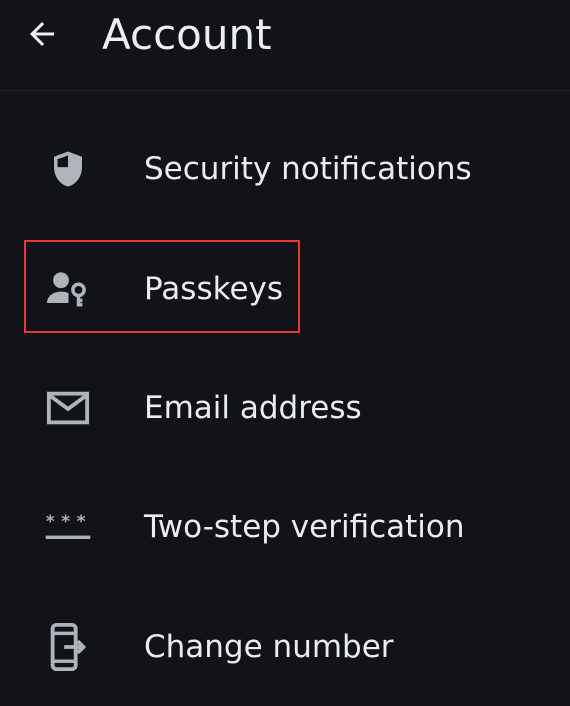 The height and width of the screenshot is (706, 570). I want to click on settings-item-label: Two-step verification, so click(304, 527).